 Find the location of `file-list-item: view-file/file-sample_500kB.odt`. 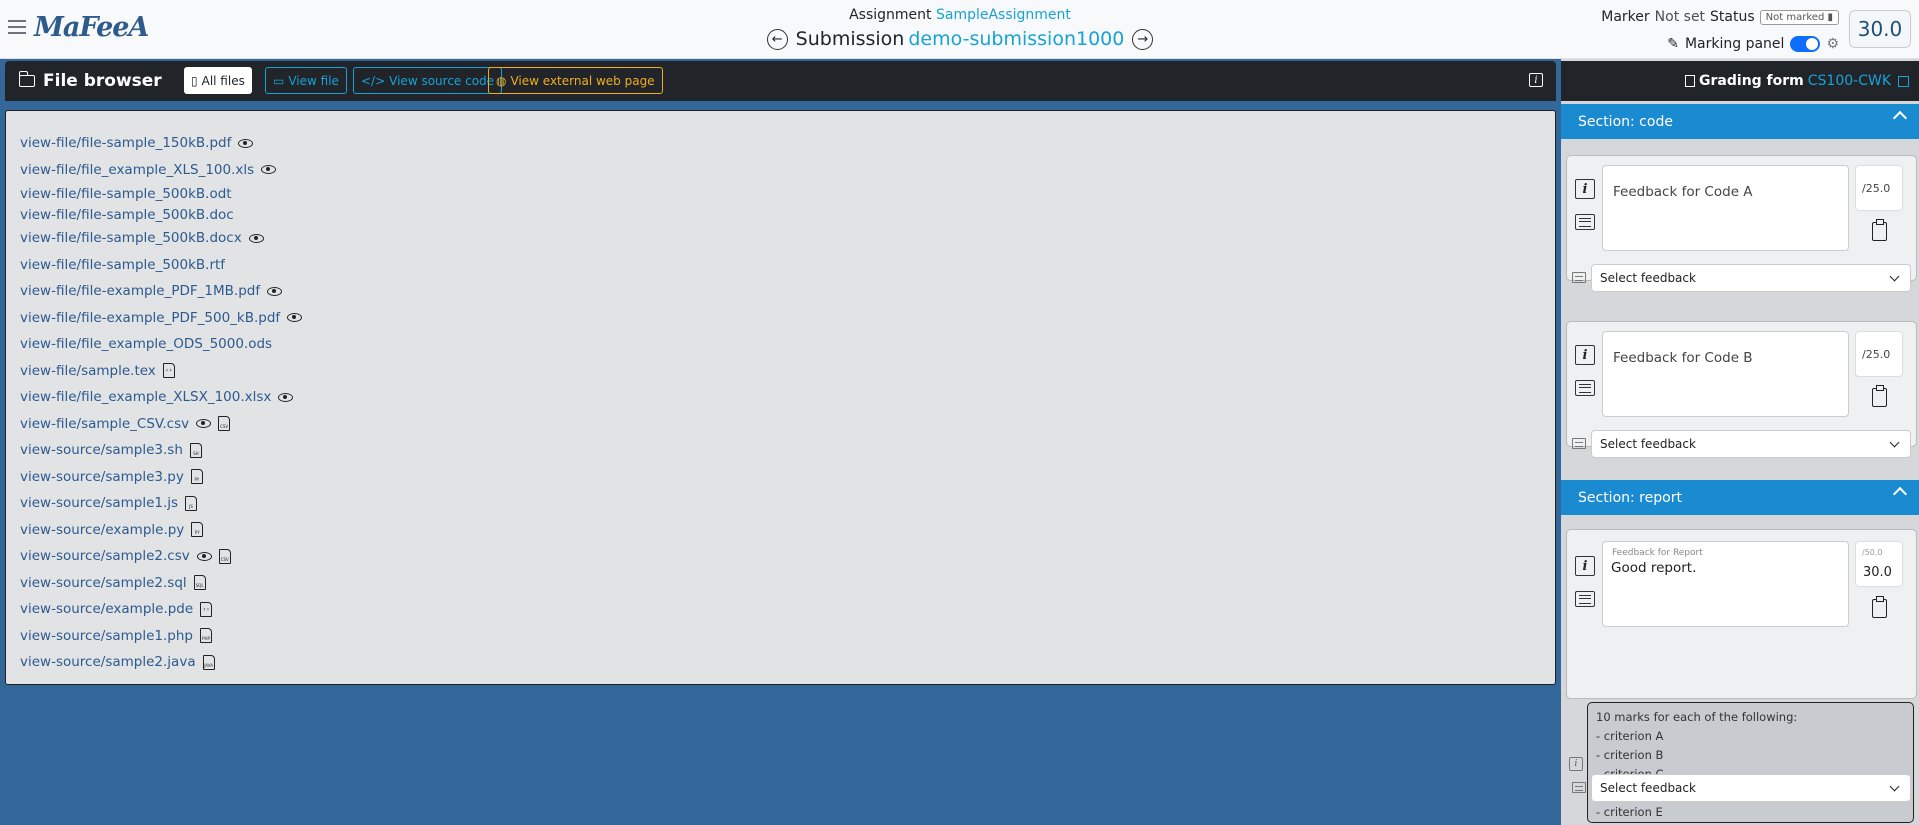

file-list-item: view-file/file-sample_500kB.odt is located at coordinates (161, 193).